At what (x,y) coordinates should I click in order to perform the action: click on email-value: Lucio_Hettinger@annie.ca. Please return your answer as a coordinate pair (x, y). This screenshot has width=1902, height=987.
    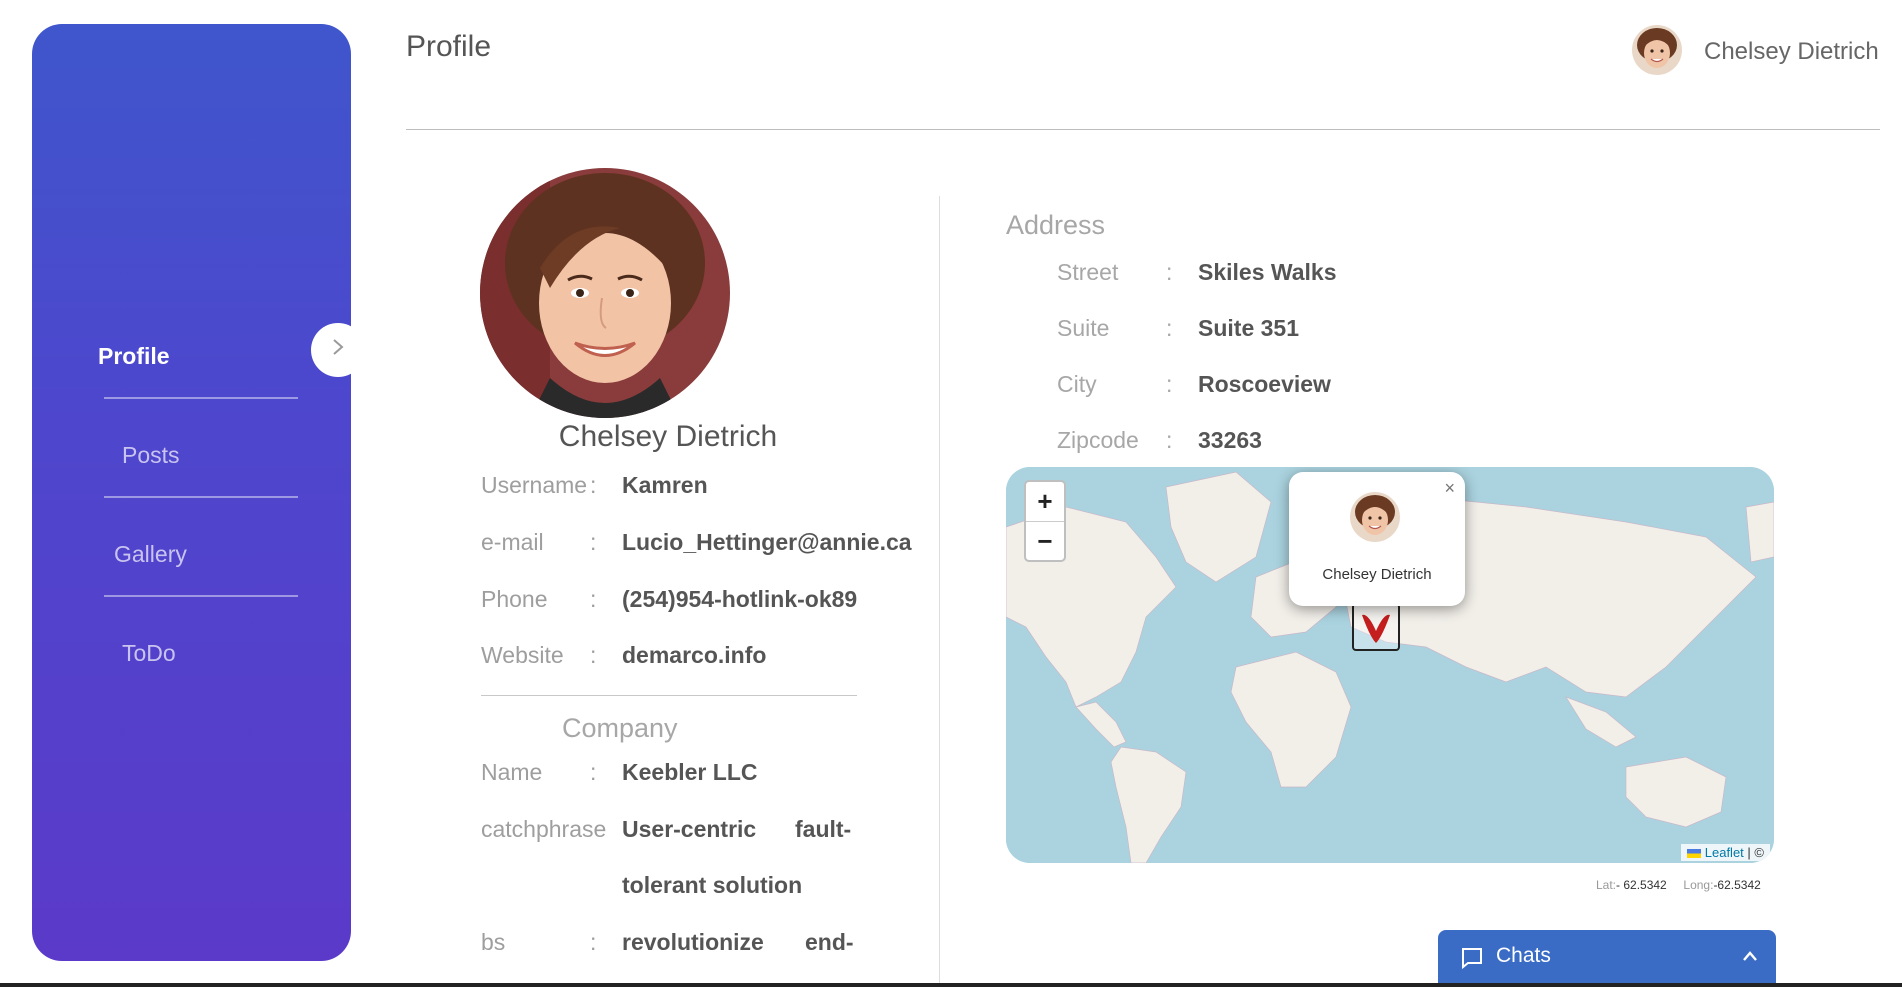
    Looking at the image, I should click on (767, 542).